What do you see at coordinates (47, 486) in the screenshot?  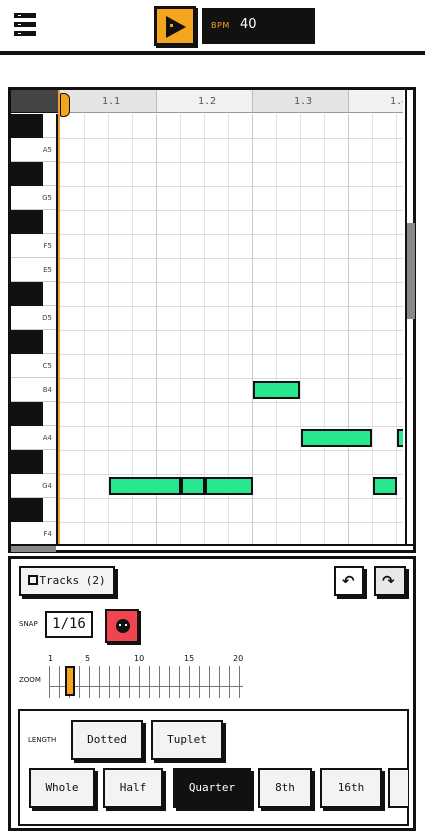 I see `key-label: G4` at bounding box center [47, 486].